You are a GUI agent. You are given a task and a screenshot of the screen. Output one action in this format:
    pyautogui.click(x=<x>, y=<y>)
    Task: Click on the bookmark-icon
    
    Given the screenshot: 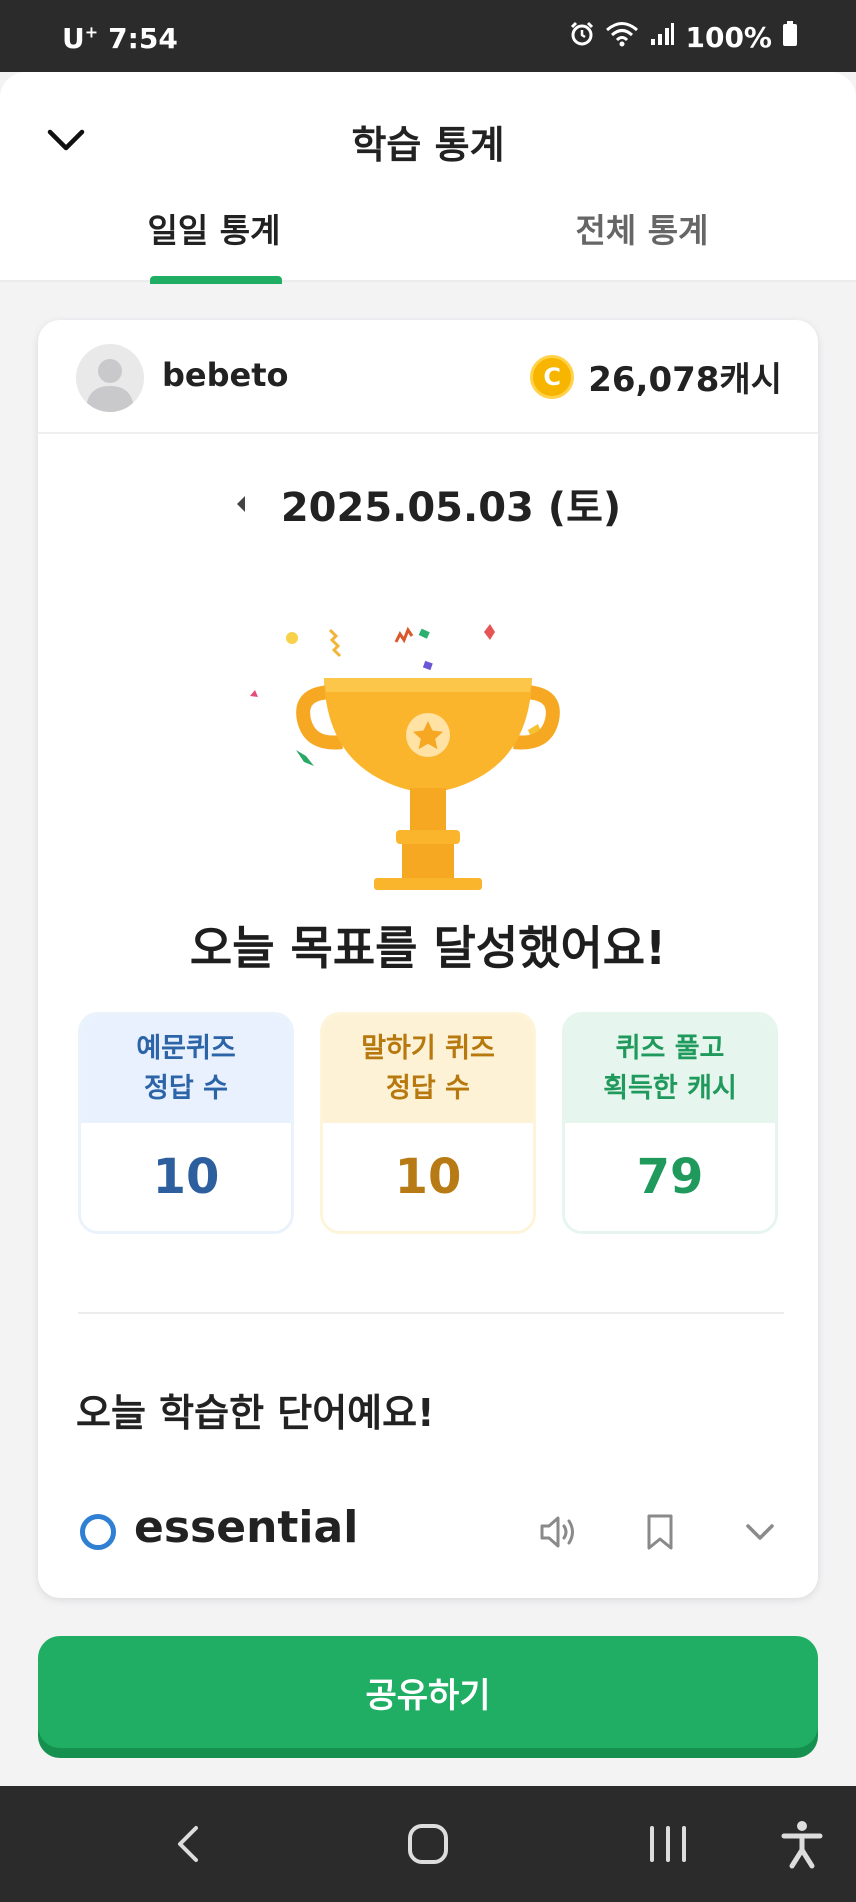 What is the action you would take?
    pyautogui.click(x=660, y=1532)
    